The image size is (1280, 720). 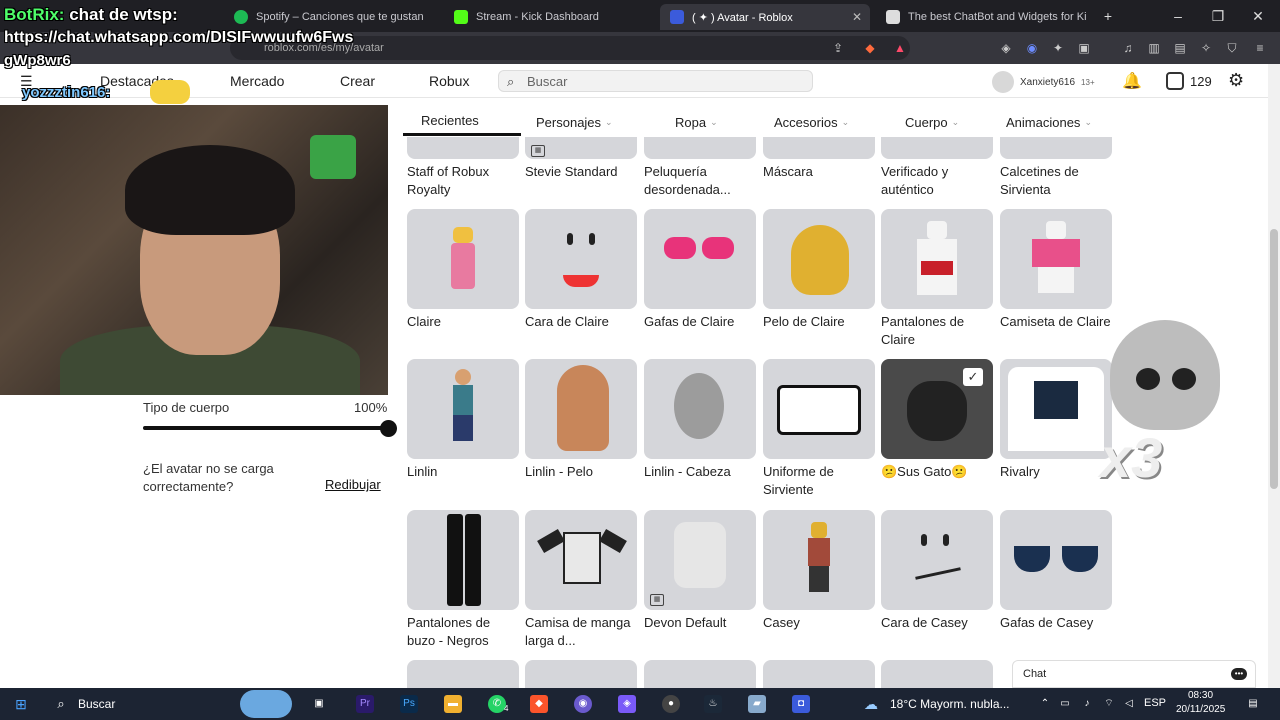 What do you see at coordinates (713, 704) in the screenshot?
I see `steam-icon: ♨` at bounding box center [713, 704].